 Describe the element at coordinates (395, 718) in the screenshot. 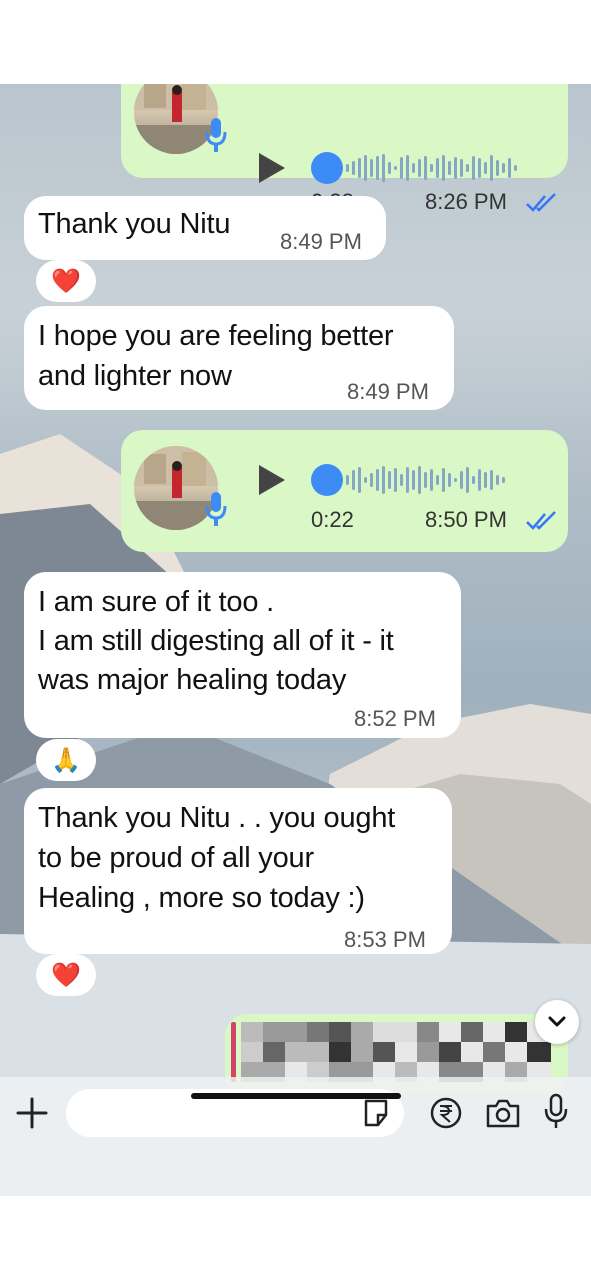

I see `message-time: 8:52 PM` at that location.